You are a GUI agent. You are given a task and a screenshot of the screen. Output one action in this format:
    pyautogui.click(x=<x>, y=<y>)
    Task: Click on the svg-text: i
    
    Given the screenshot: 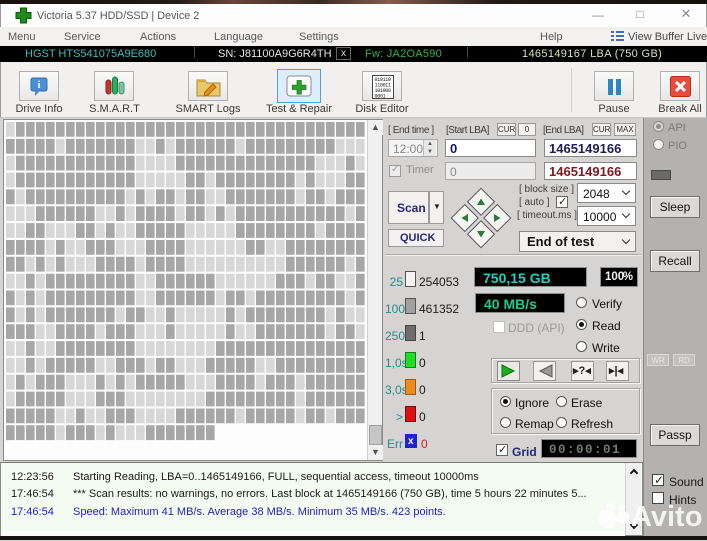 What is the action you would take?
    pyautogui.click(x=39, y=85)
    